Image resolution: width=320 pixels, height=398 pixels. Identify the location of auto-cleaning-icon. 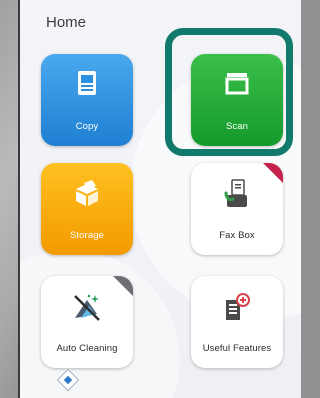
(87, 307).